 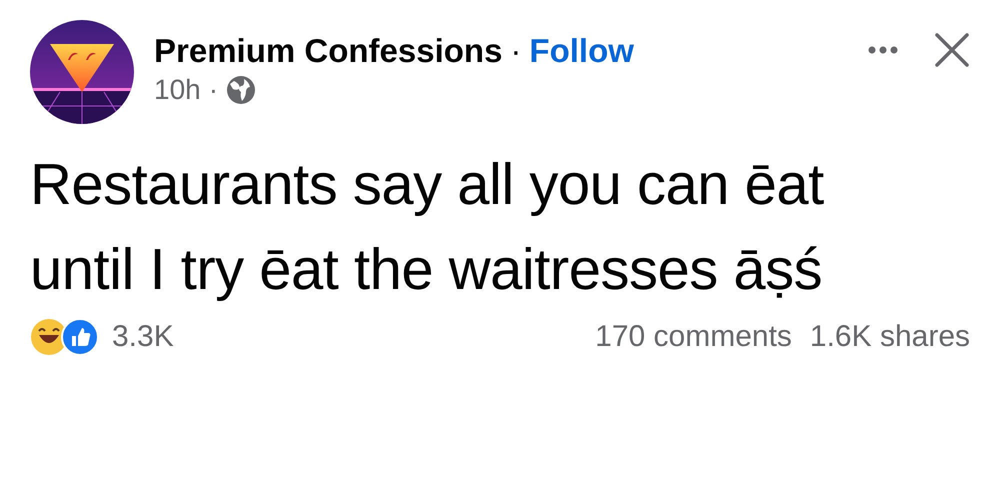 What do you see at coordinates (693, 337) in the screenshot?
I see `comments-count: 170 comments` at bounding box center [693, 337].